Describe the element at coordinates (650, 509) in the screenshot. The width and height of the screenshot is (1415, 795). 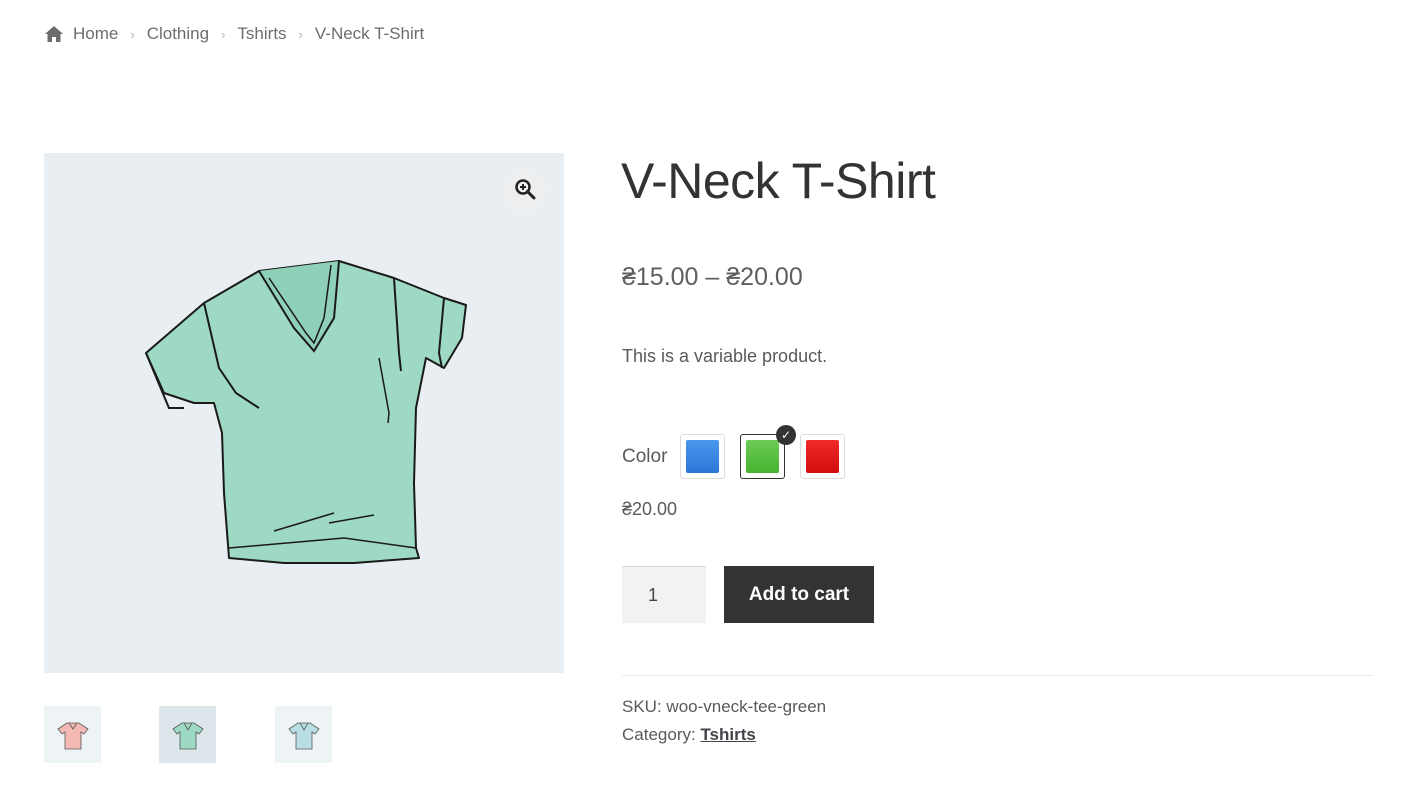
I see `variation-price: ₴20.00` at that location.